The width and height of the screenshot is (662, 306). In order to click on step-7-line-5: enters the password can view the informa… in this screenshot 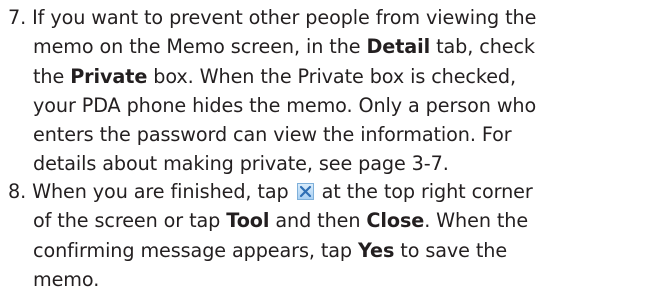, I will do `click(272, 135)`.